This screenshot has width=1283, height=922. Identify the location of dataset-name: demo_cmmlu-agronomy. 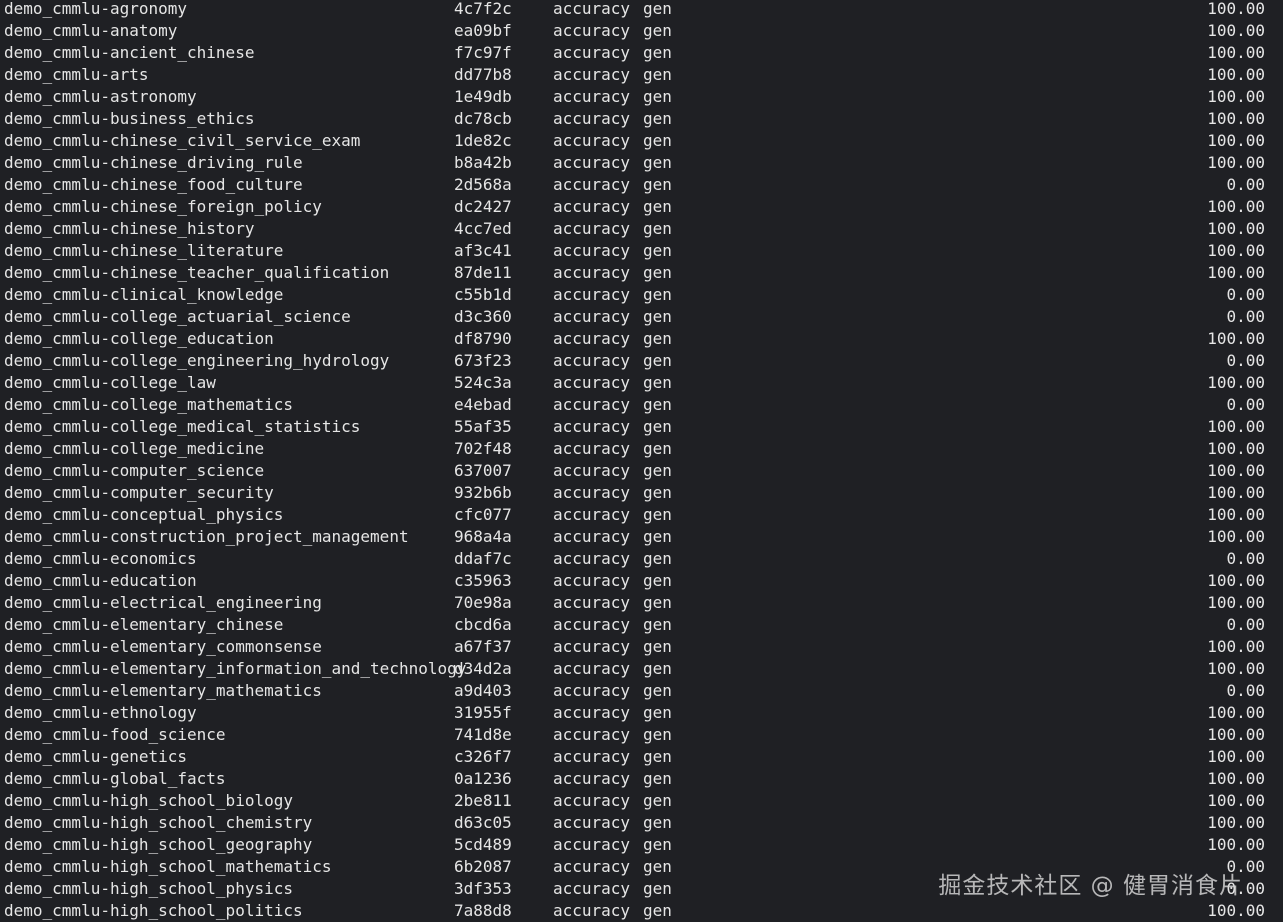
(96, 9).